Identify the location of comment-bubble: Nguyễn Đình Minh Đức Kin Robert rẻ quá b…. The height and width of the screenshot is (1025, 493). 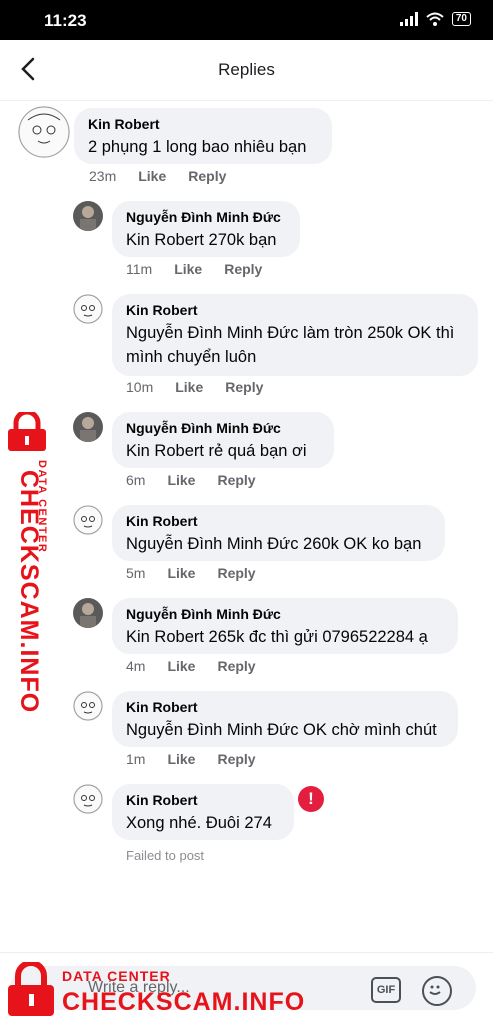
(223, 440).